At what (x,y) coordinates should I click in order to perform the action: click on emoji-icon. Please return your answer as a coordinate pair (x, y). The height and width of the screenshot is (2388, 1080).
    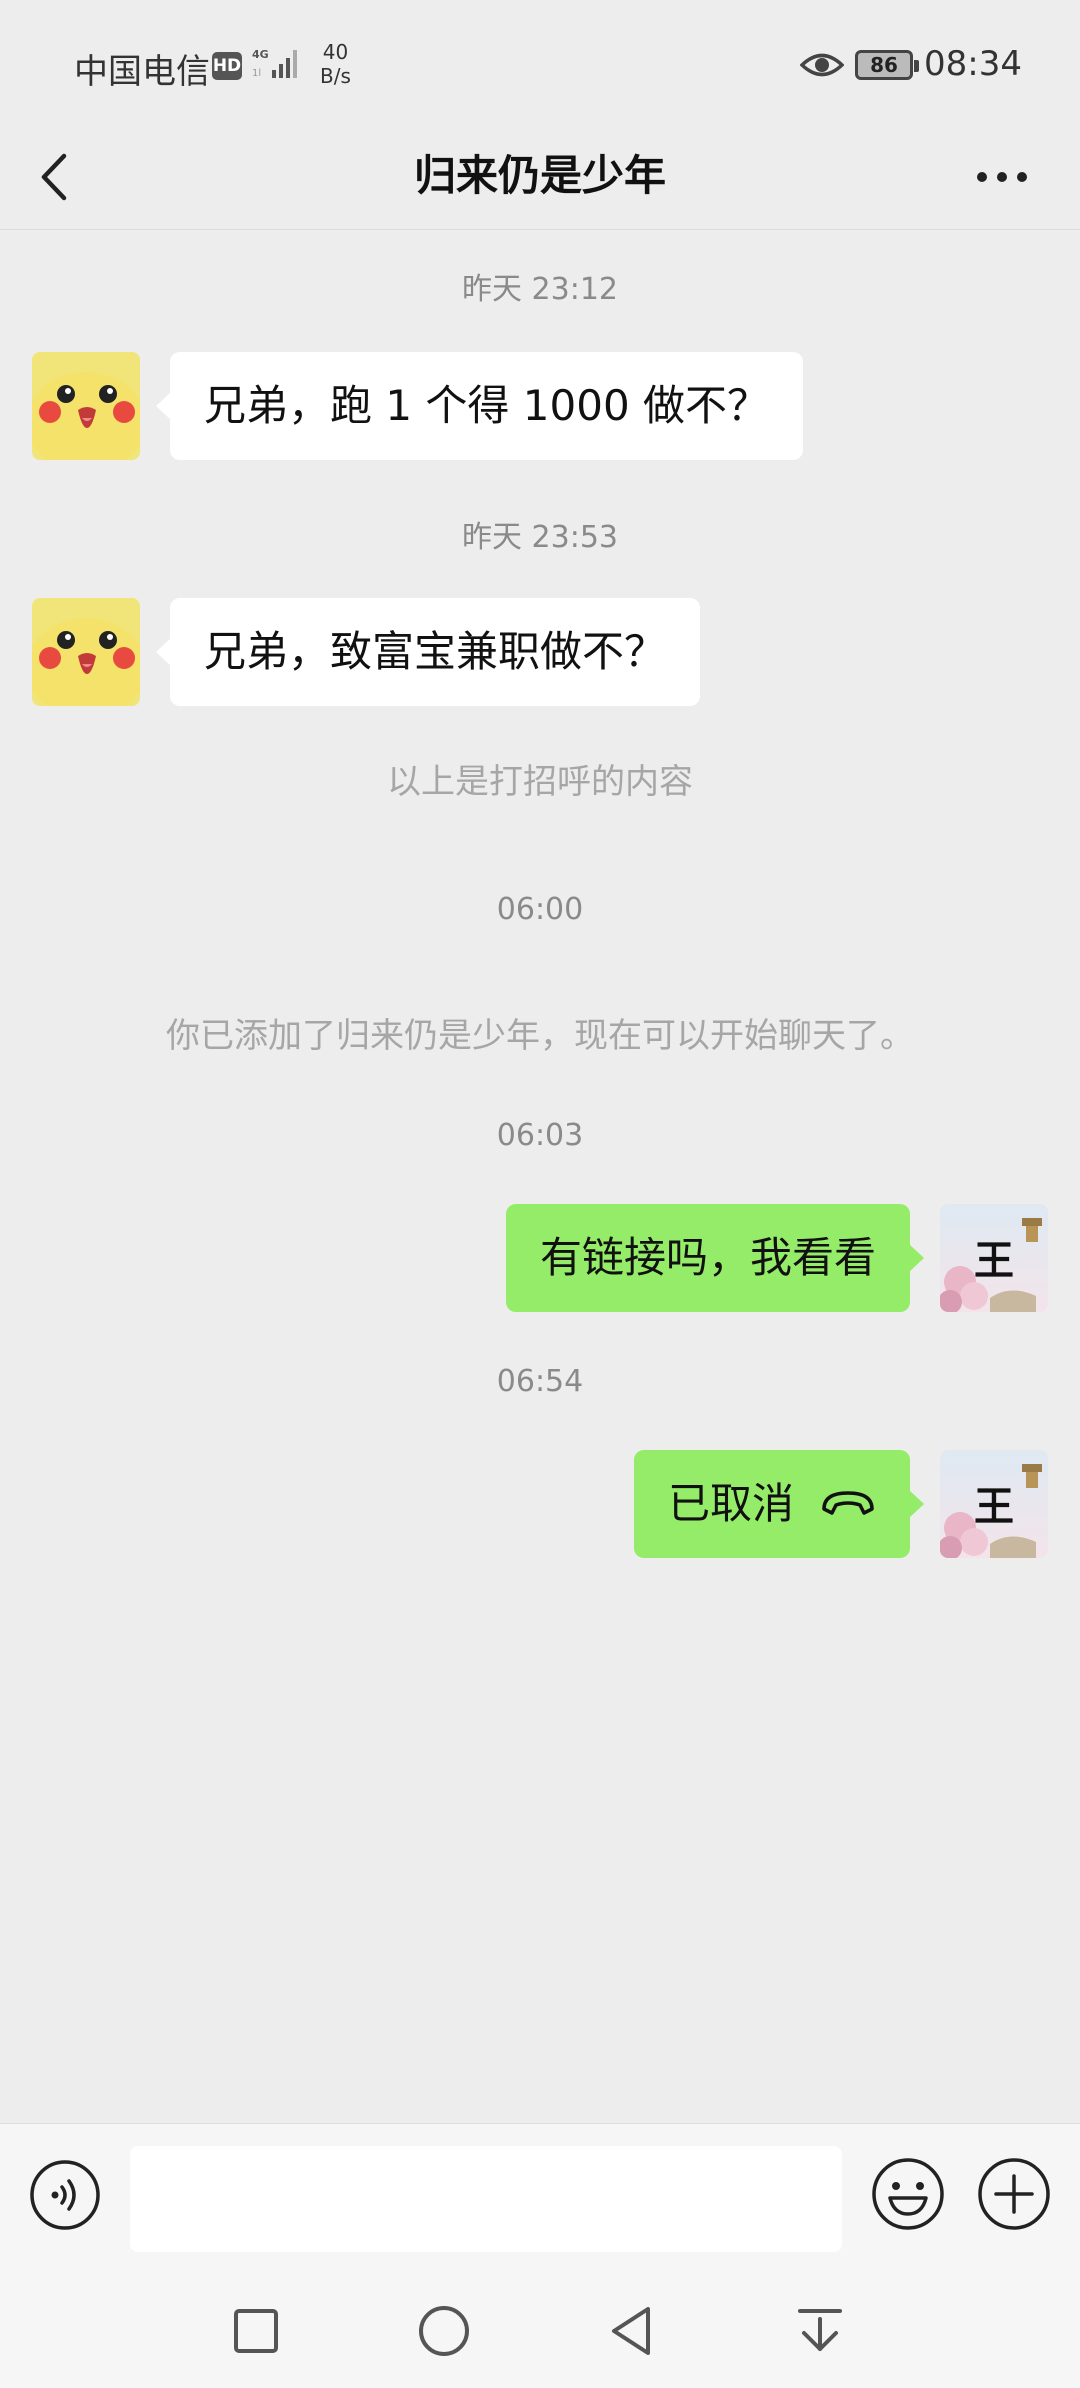
    Looking at the image, I should click on (908, 2194).